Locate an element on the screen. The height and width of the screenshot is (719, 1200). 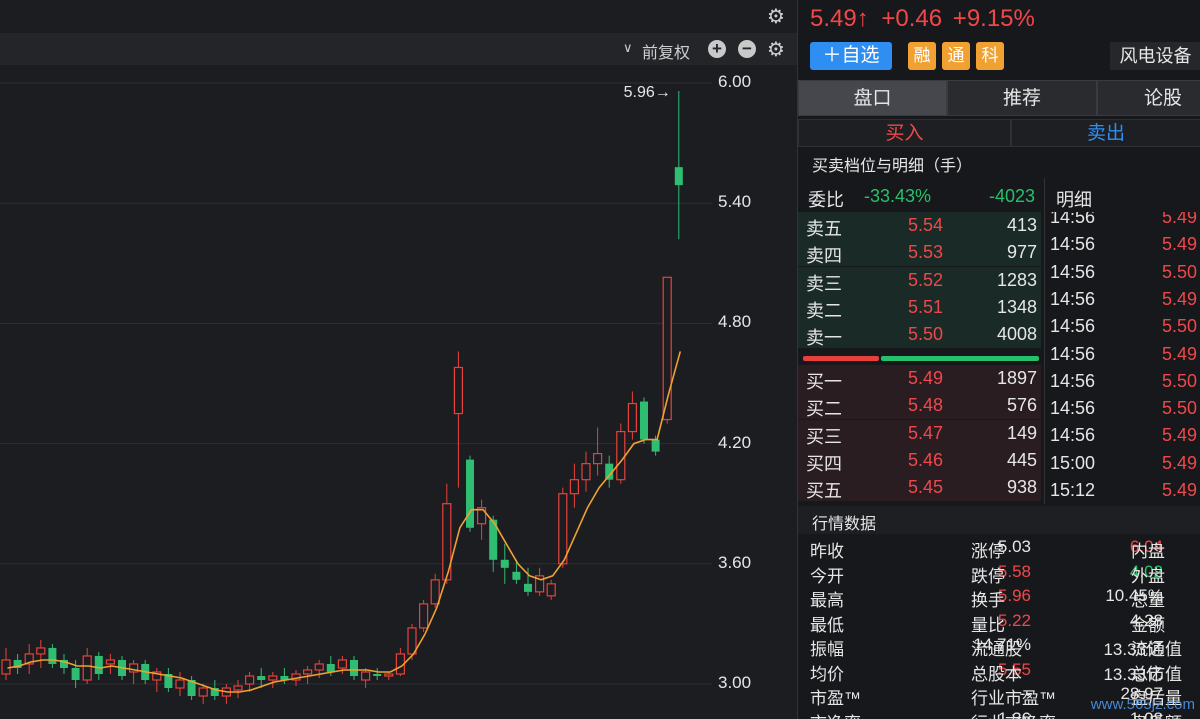
detail-time: 15:12 is located at coordinates (1073, 490).